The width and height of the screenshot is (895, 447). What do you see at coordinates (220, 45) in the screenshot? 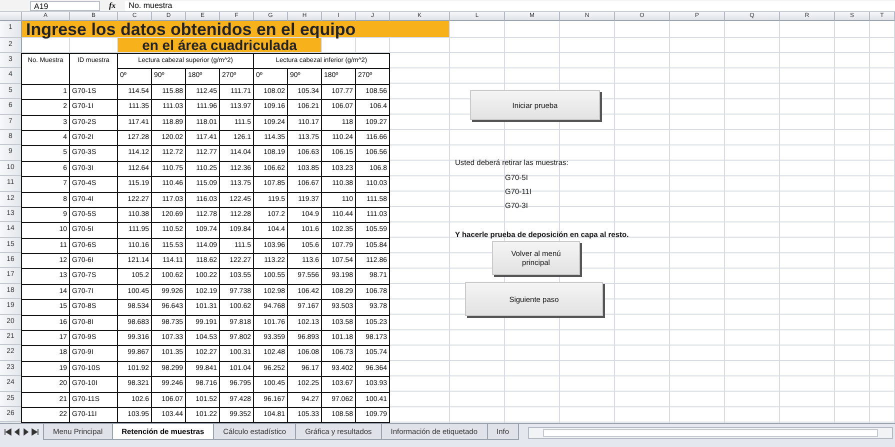
I see `subtitle-text: en el área cuadriculada` at bounding box center [220, 45].